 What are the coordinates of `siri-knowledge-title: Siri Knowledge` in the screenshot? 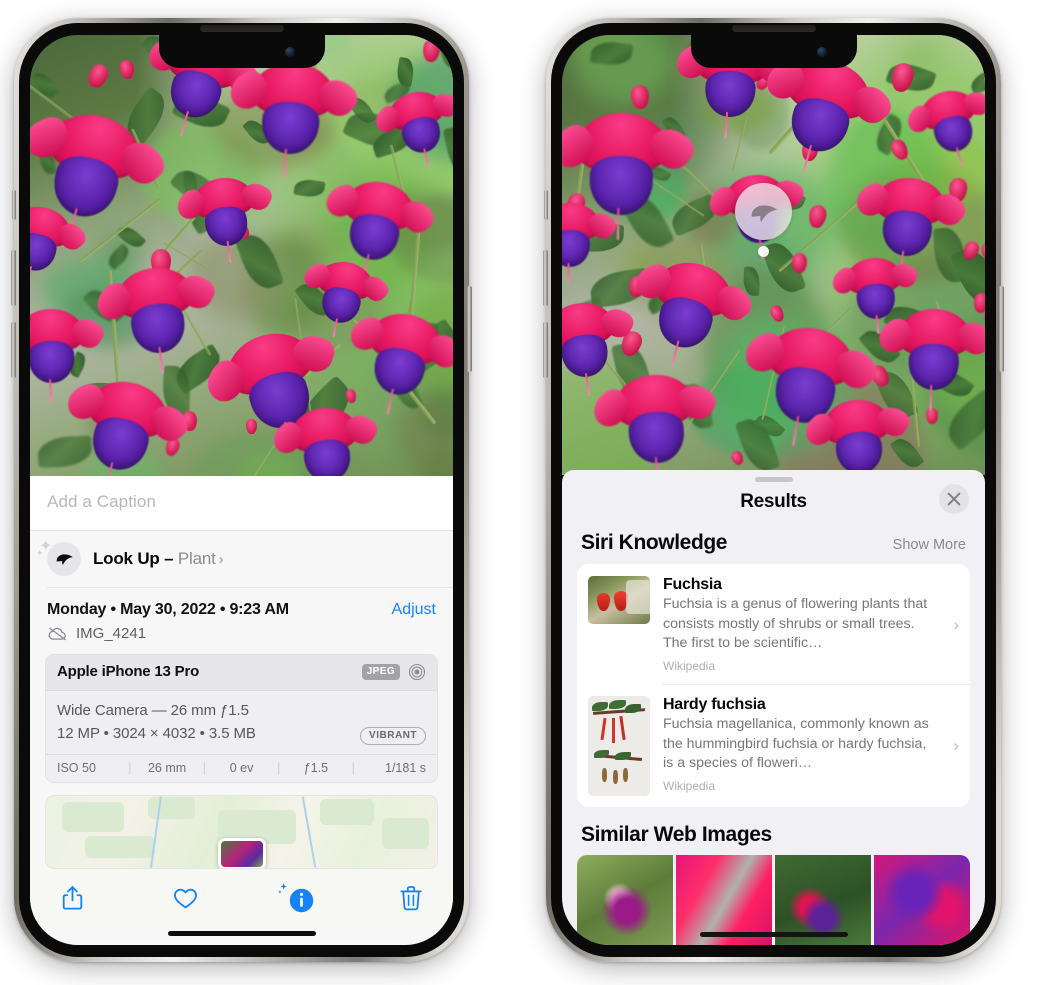 It's located at (654, 543).